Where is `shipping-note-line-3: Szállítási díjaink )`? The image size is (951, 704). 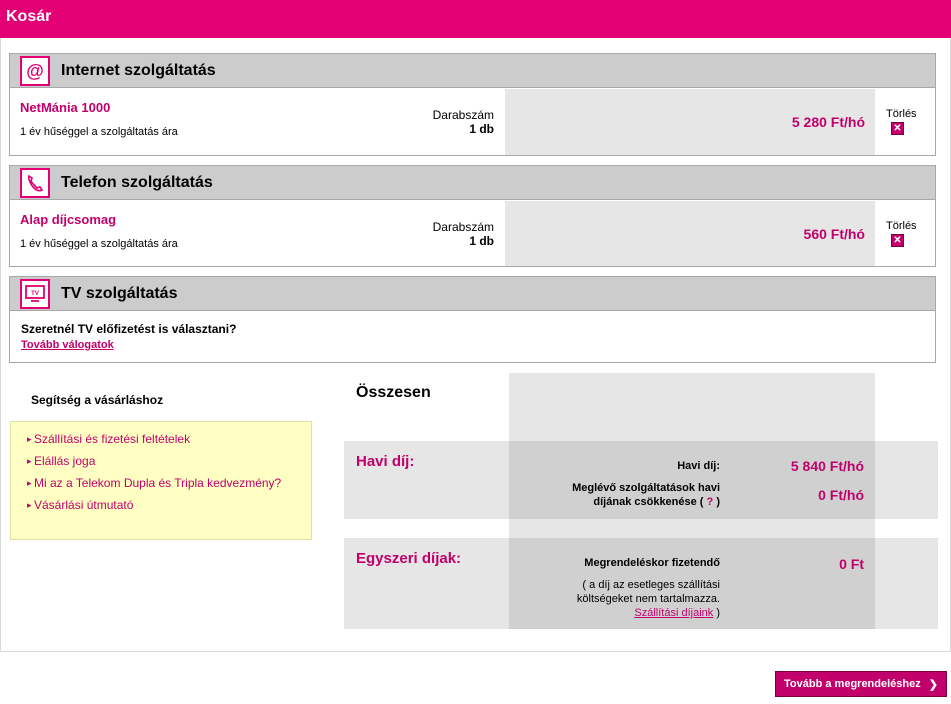
shipping-note-line-3: Szállítási díjaink ) is located at coordinates (648, 613).